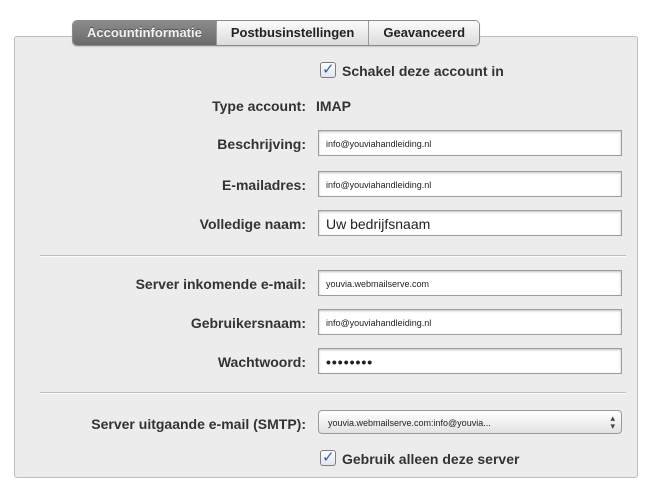  Describe the element at coordinates (470, 322) in the screenshot. I see `username-field: info@youviahandleiding.nl` at that location.